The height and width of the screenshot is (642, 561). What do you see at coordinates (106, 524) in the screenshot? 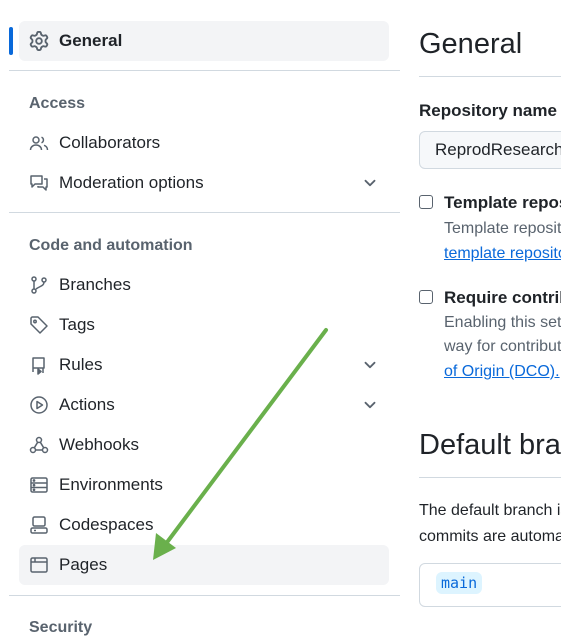
I see `sidebar-item-label: Codespaces` at bounding box center [106, 524].